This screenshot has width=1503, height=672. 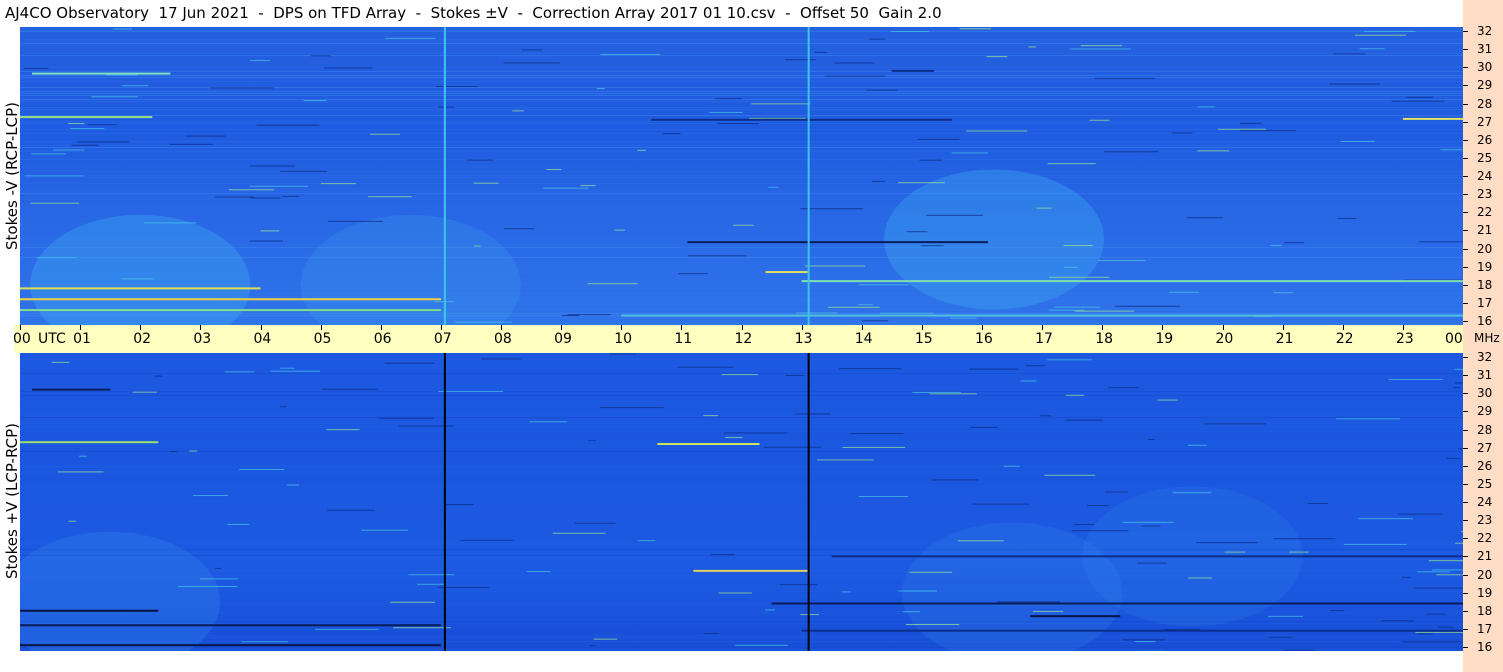 I want to click on freq-tick-label: 29, so click(x=1485, y=411).